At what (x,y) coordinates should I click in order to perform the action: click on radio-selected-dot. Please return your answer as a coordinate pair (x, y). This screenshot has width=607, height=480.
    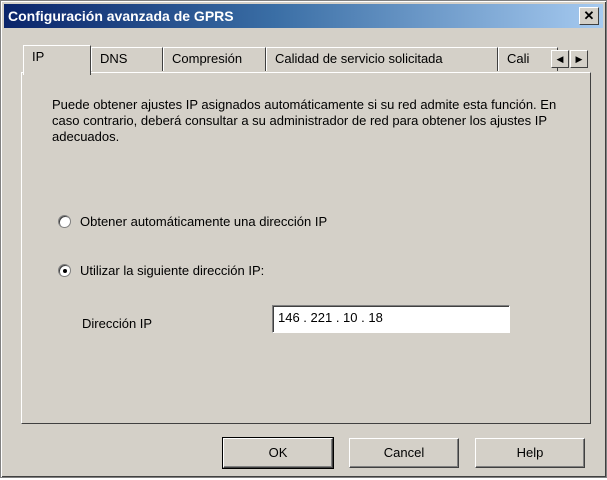
    Looking at the image, I should click on (65, 271).